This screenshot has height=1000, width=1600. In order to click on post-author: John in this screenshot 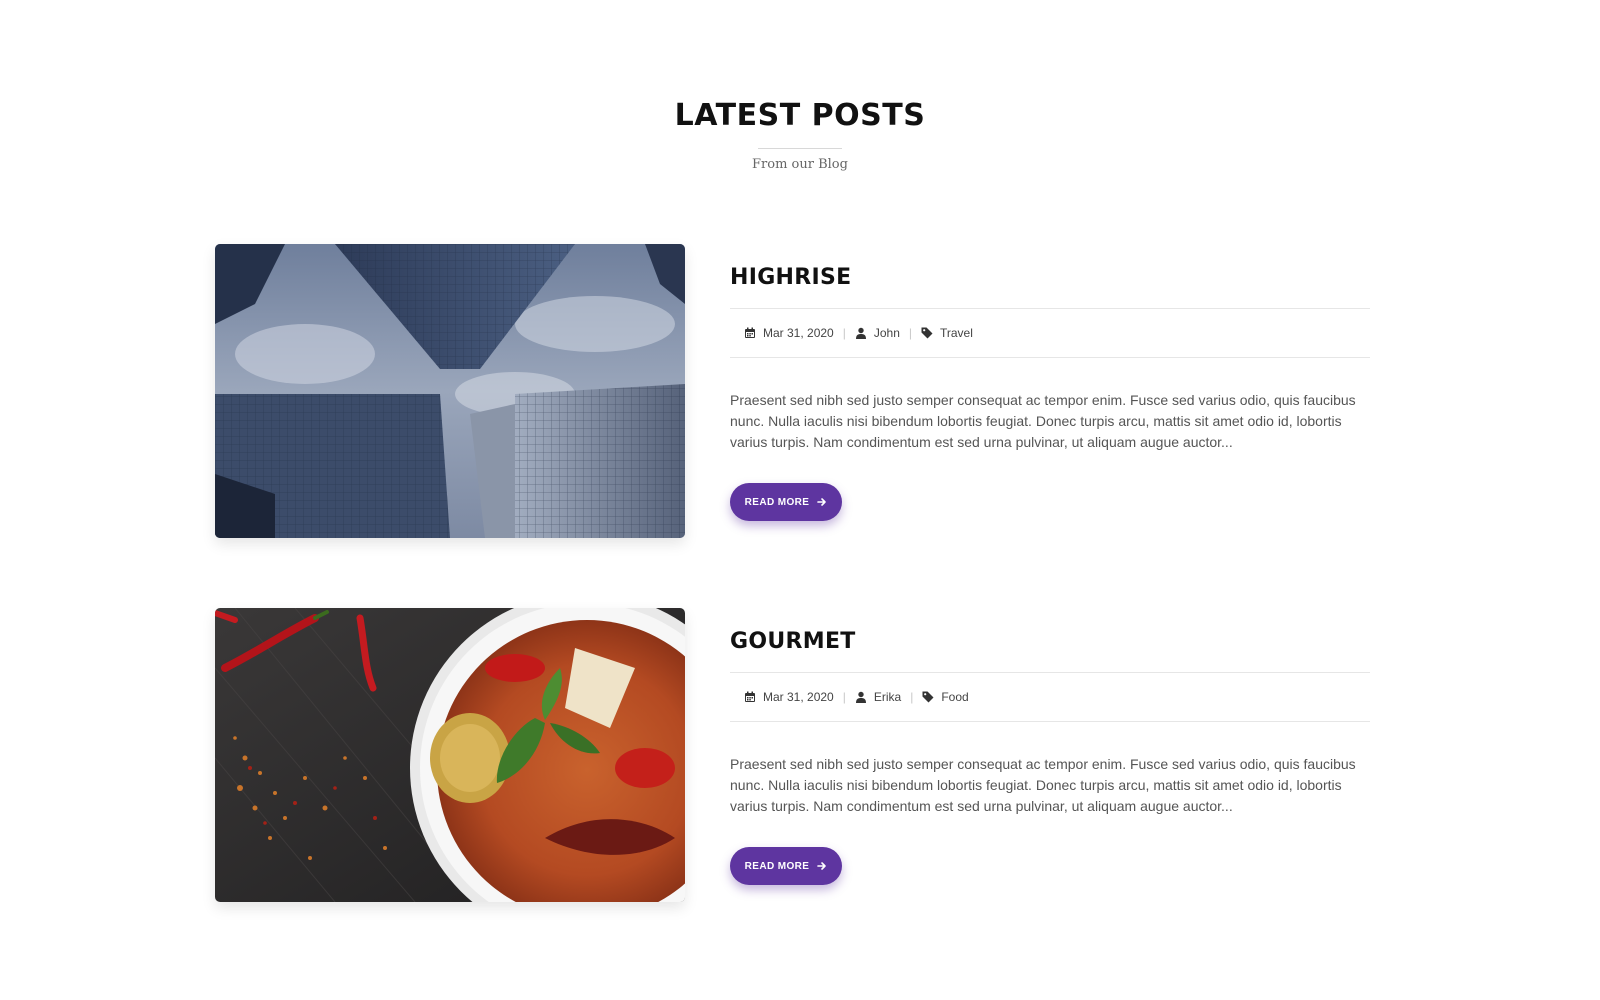, I will do `click(877, 333)`.